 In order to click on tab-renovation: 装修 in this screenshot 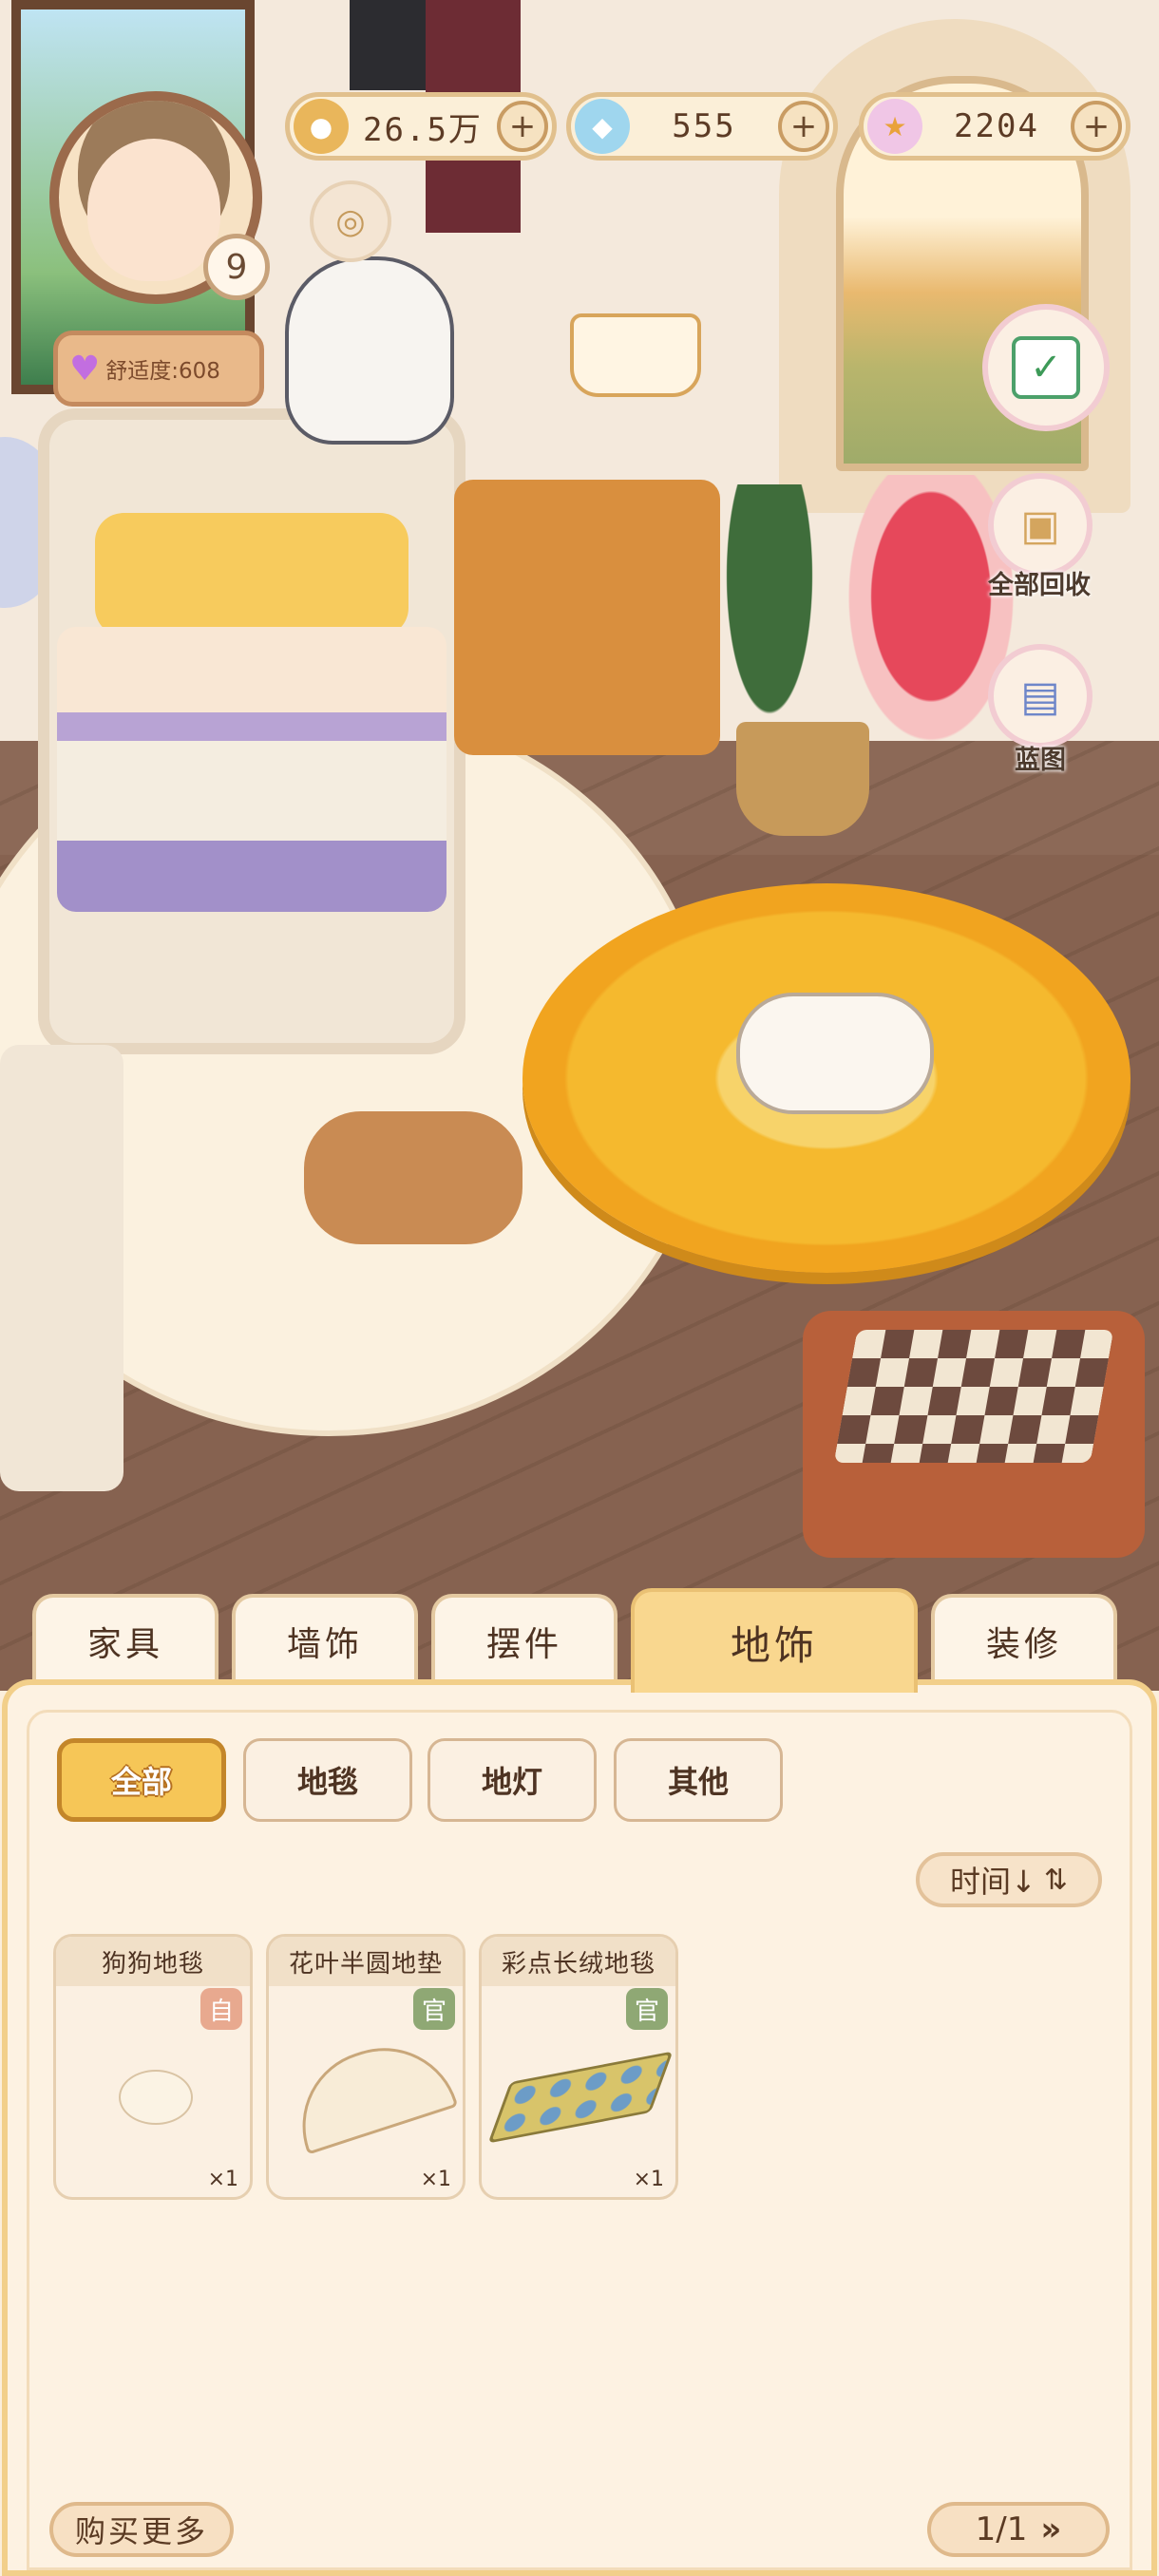, I will do `click(1024, 1639)`.